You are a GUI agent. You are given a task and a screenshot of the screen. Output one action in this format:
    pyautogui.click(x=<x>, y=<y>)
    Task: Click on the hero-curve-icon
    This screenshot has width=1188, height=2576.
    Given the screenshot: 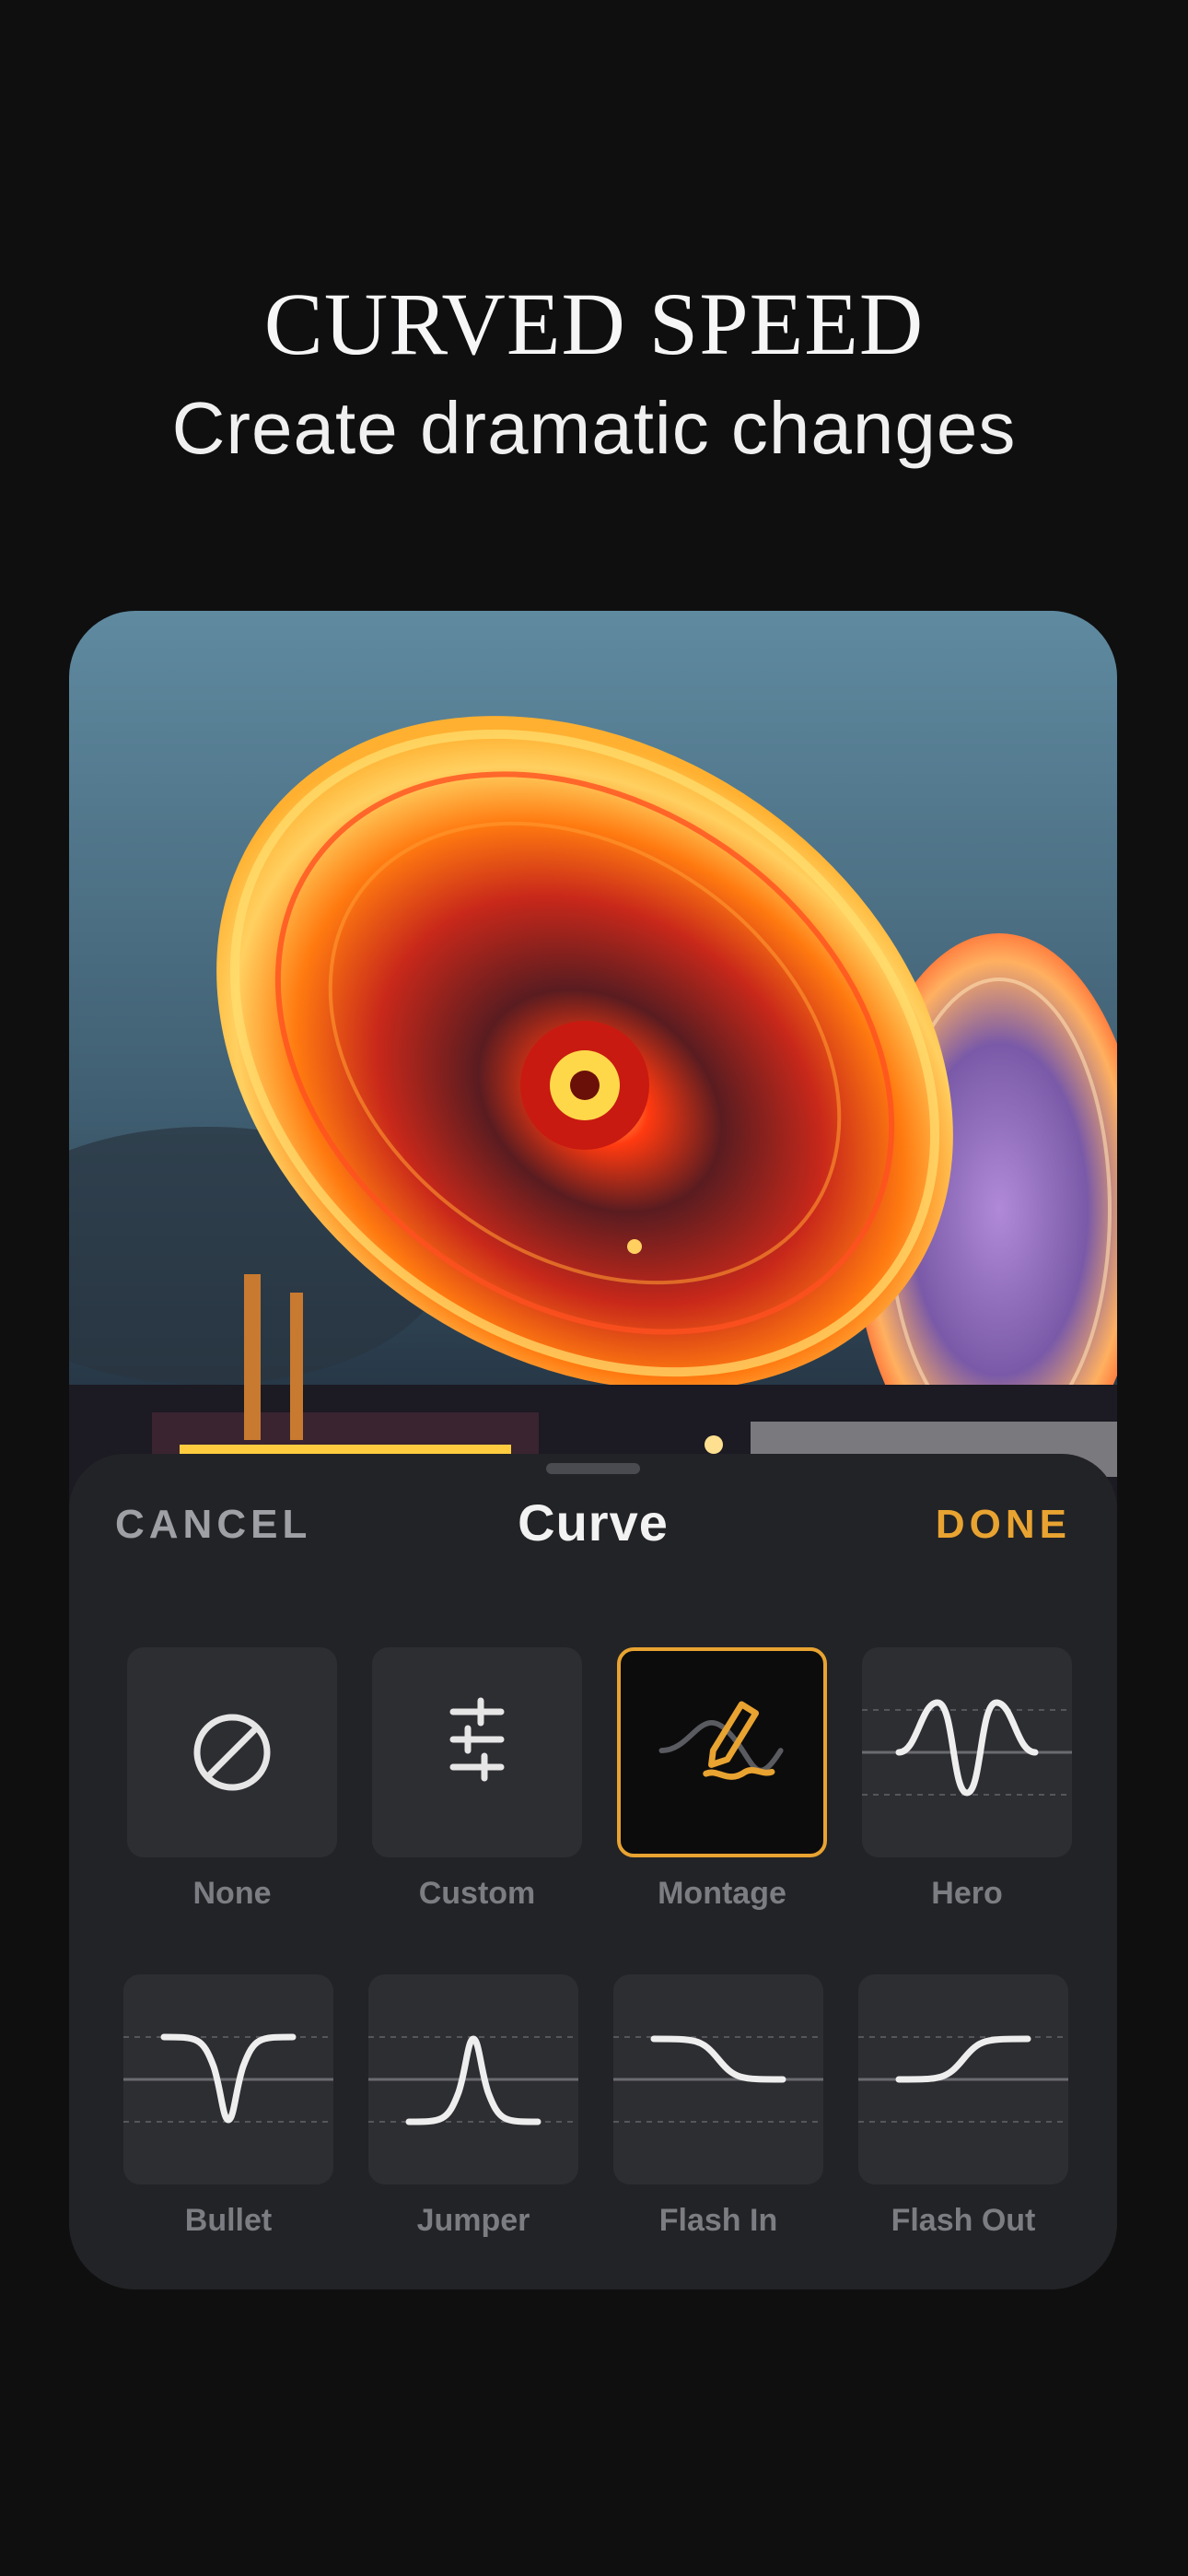 What is the action you would take?
    pyautogui.click(x=967, y=1748)
    